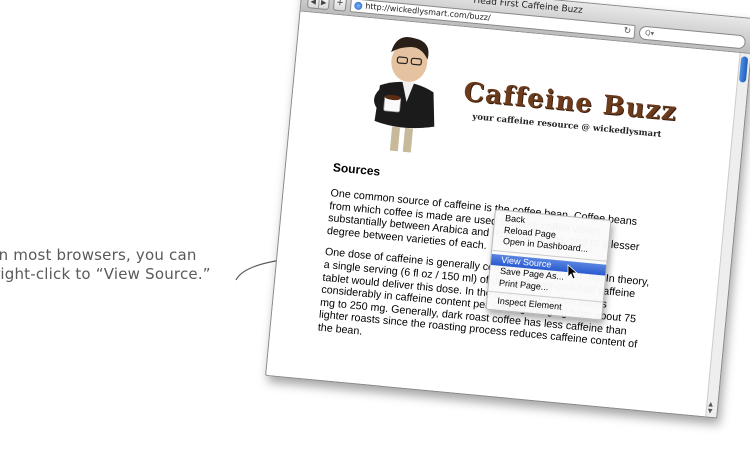 This screenshot has height=453, width=750. I want to click on scrollbar-thumb, so click(743, 69).